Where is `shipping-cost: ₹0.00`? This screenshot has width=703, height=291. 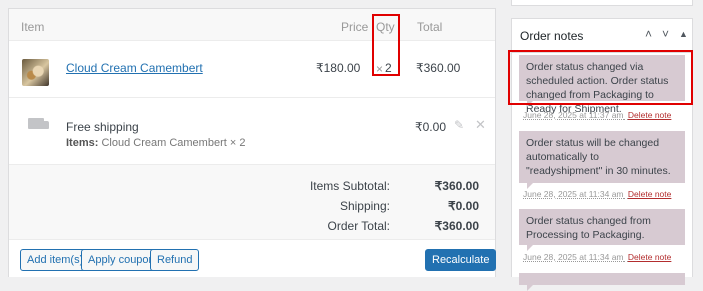
shipping-cost: ₹0.00 is located at coordinates (430, 127).